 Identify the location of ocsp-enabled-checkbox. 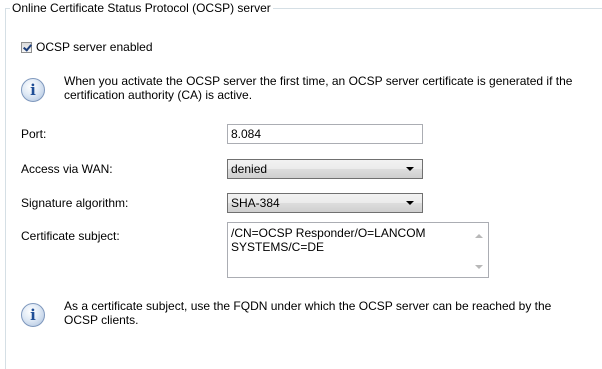
(26, 47).